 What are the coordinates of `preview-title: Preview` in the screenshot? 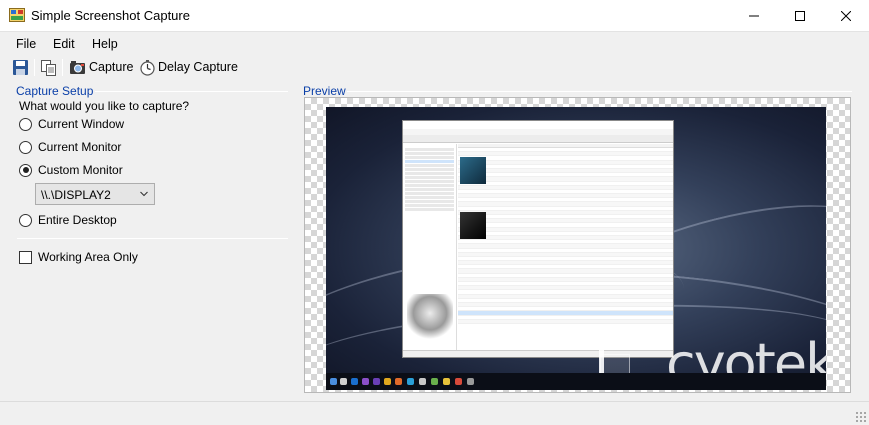 It's located at (324, 91).